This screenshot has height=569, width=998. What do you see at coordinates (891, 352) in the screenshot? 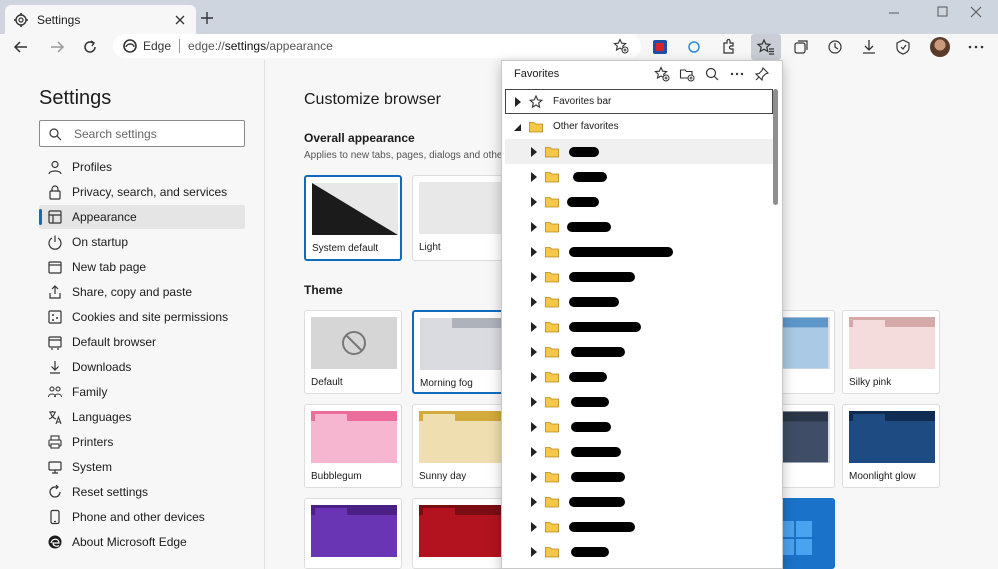
I see `theme-silky-pink: Silky pink` at bounding box center [891, 352].